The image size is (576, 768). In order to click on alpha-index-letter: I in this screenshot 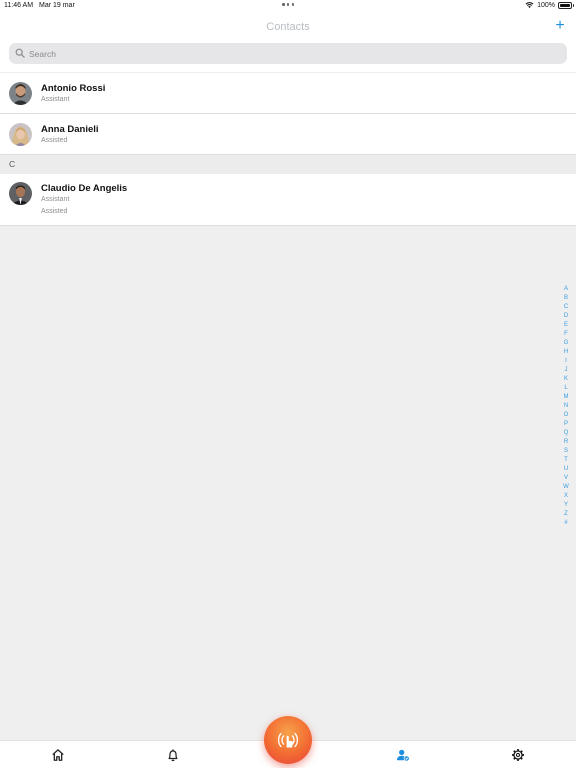, I will do `click(566, 361)`.